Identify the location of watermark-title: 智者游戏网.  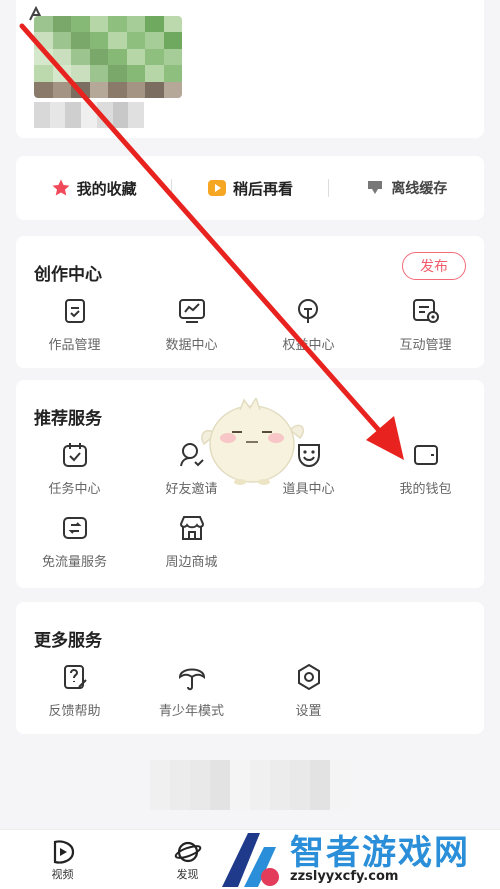
(380, 853).